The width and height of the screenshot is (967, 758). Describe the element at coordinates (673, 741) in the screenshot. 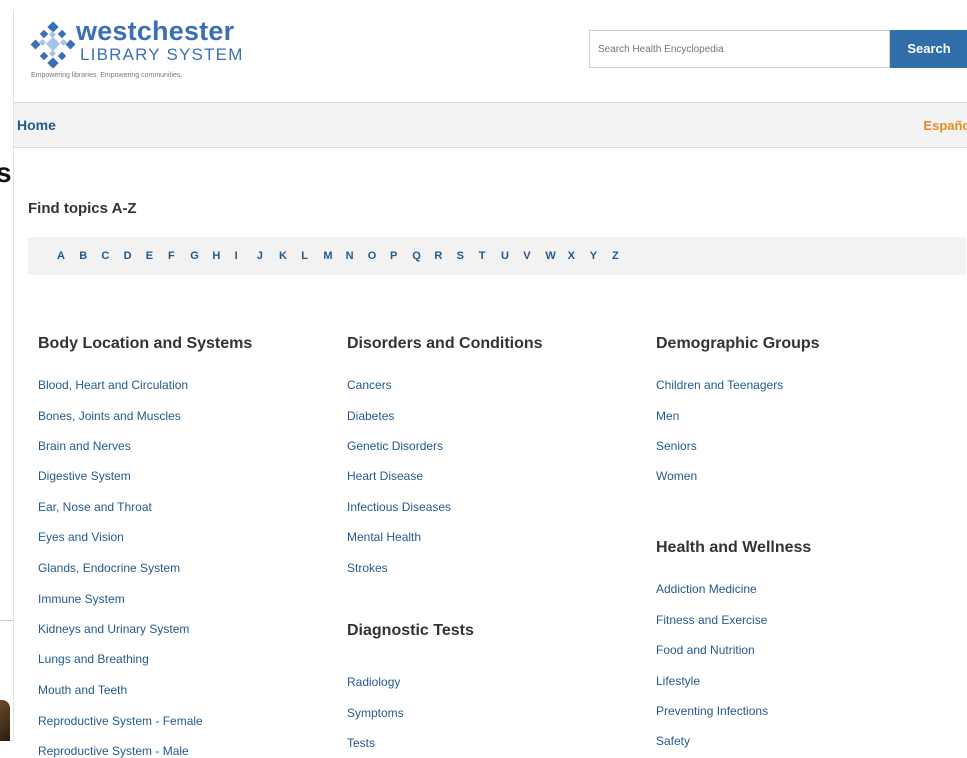

I see `topic-link: Safety` at that location.